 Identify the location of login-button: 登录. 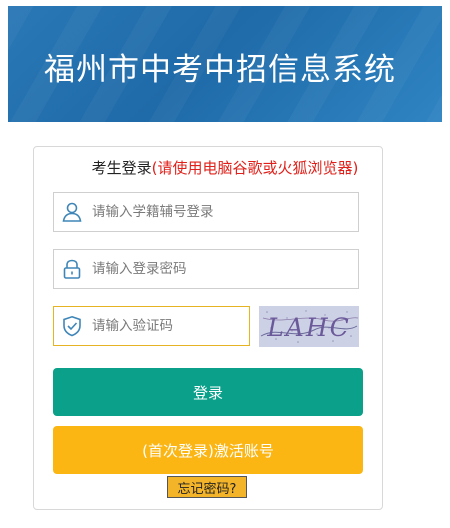
(208, 392).